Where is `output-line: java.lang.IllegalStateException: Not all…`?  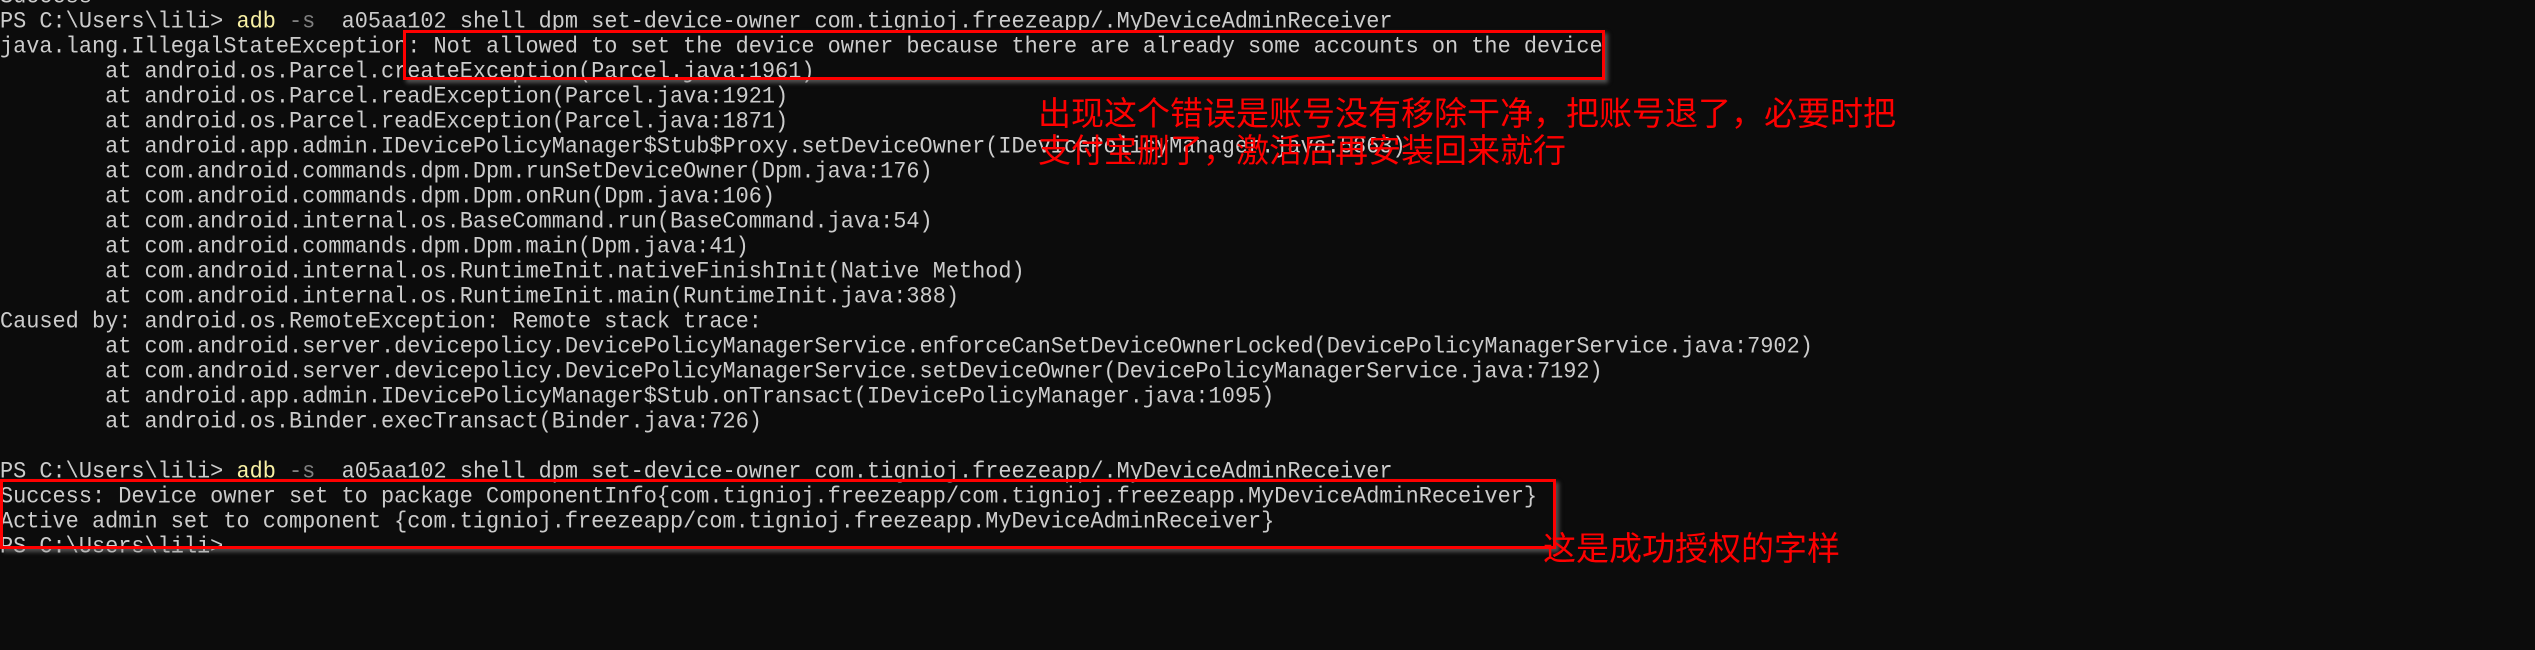
output-line: java.lang.IllegalStateException: Not all… is located at coordinates (906, 46).